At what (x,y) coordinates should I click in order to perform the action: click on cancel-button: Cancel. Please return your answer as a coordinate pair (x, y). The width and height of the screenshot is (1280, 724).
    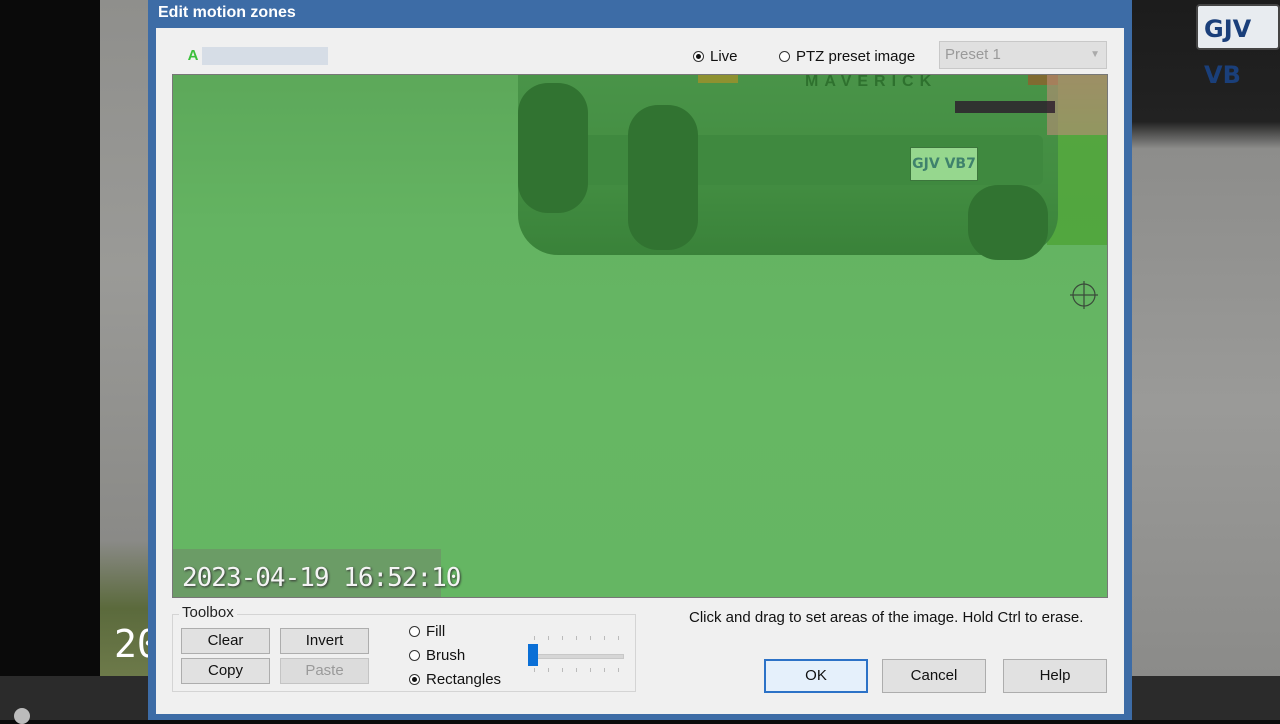
    Looking at the image, I should click on (934, 676).